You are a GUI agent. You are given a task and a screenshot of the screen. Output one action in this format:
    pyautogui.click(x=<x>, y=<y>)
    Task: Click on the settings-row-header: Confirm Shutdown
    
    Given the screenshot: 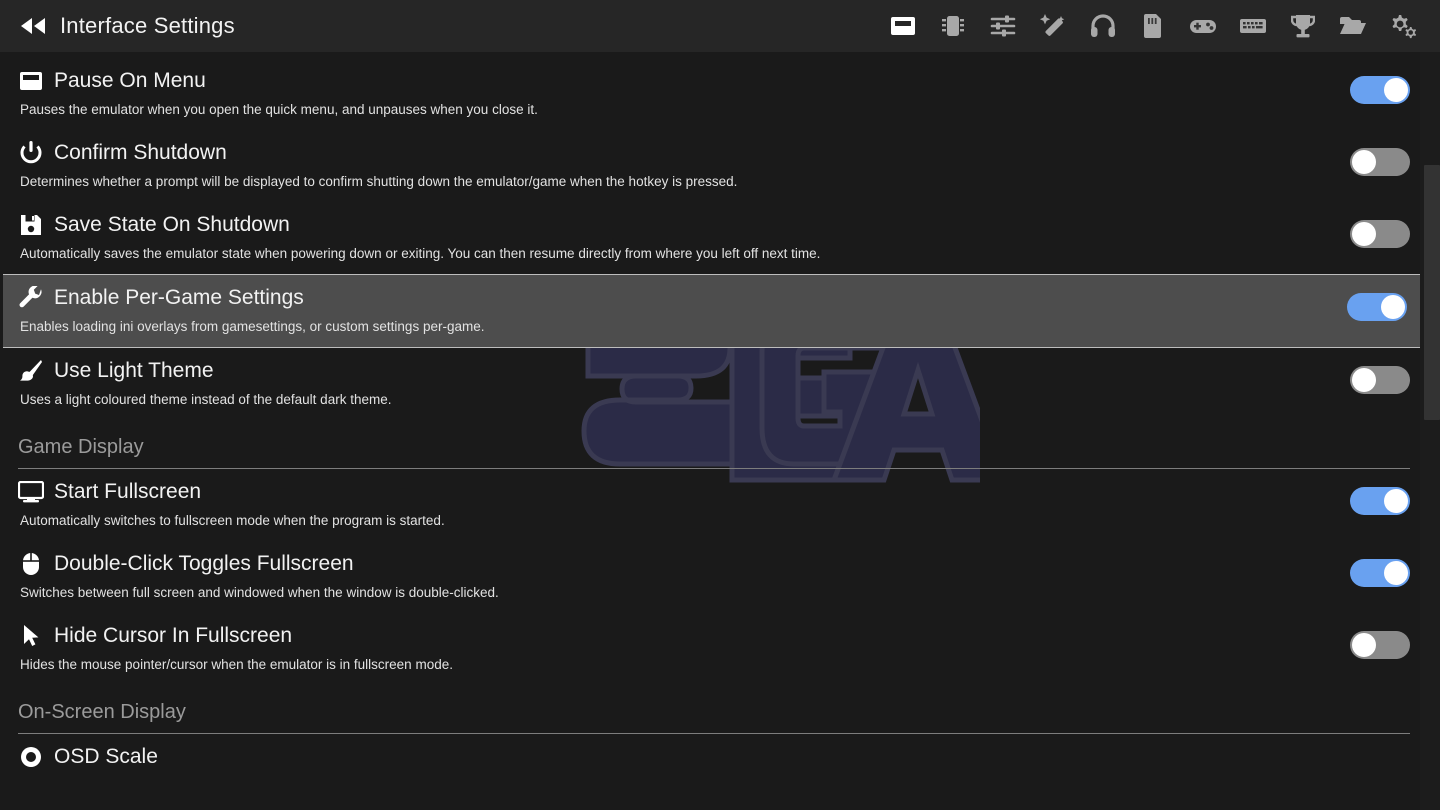 What is the action you would take?
    pyautogui.click(x=676, y=153)
    